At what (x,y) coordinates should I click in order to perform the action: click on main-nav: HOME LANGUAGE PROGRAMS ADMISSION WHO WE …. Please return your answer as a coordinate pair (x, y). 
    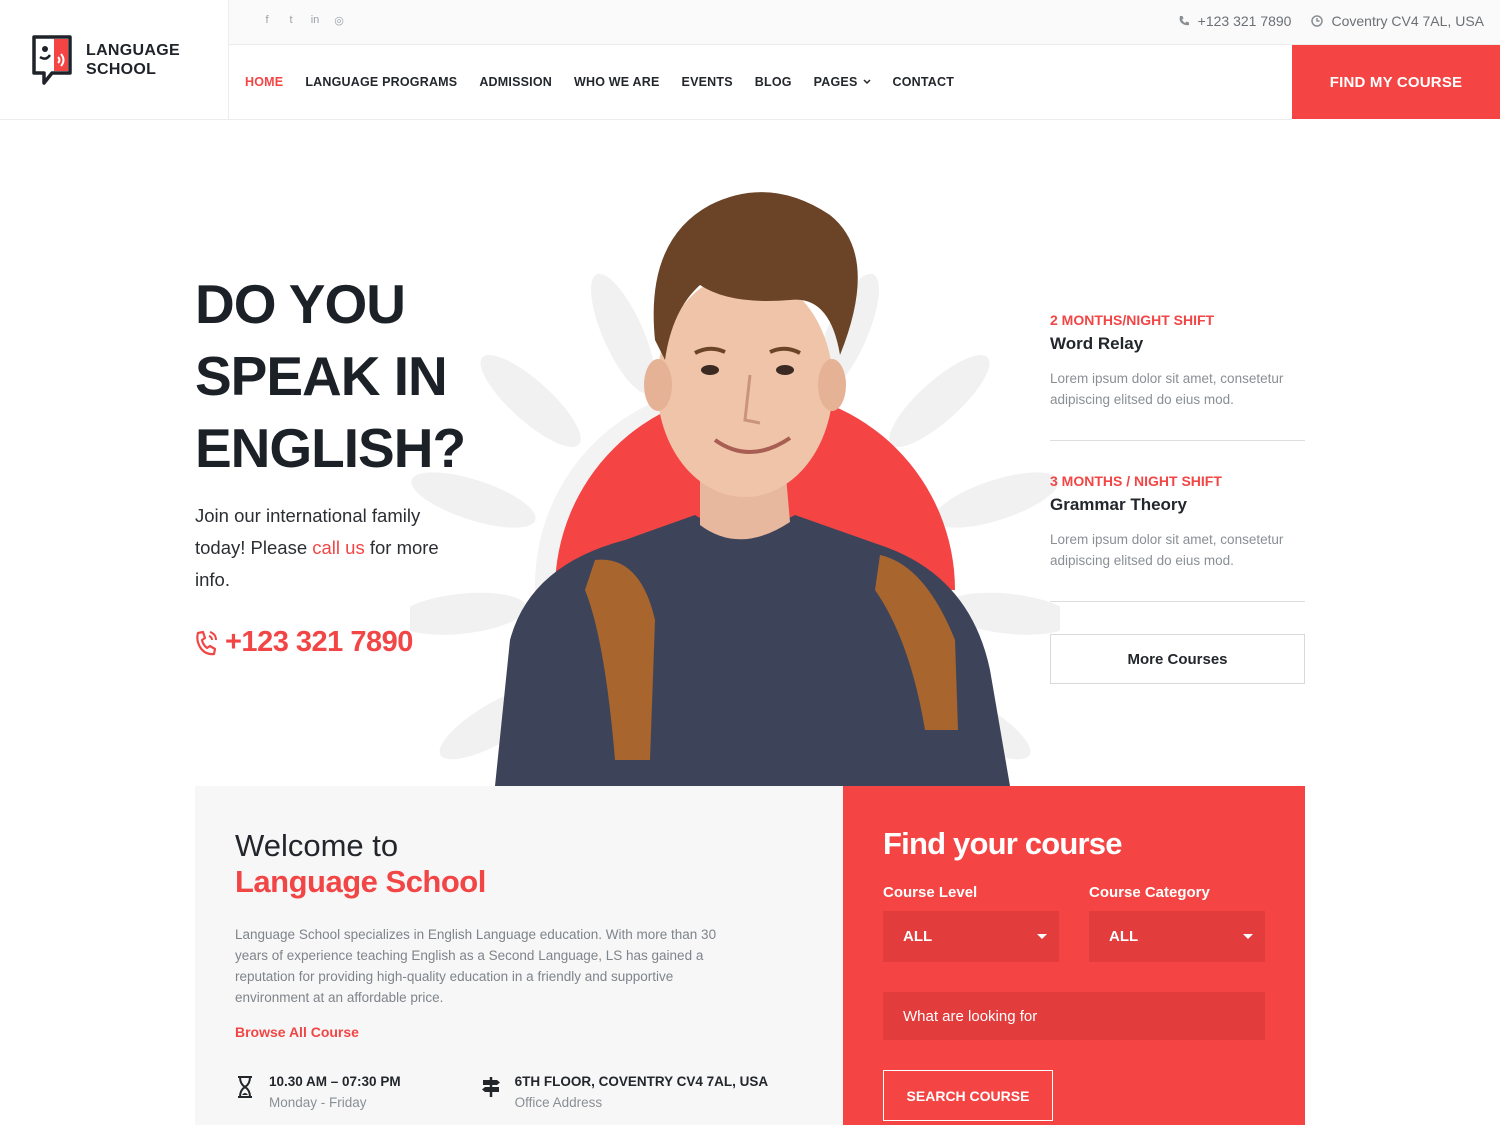
    Looking at the image, I should click on (760, 82).